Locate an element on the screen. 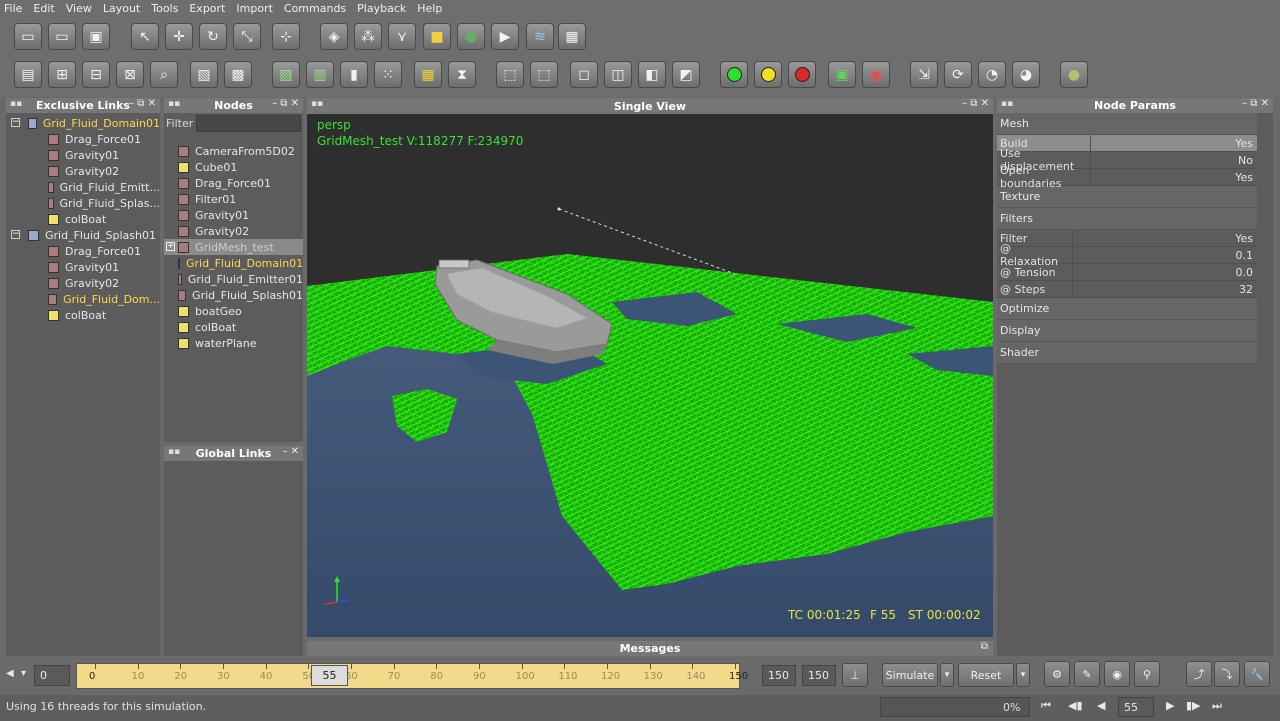 The image size is (1280, 721). timeline-end-field-2: 150 is located at coordinates (819, 675).